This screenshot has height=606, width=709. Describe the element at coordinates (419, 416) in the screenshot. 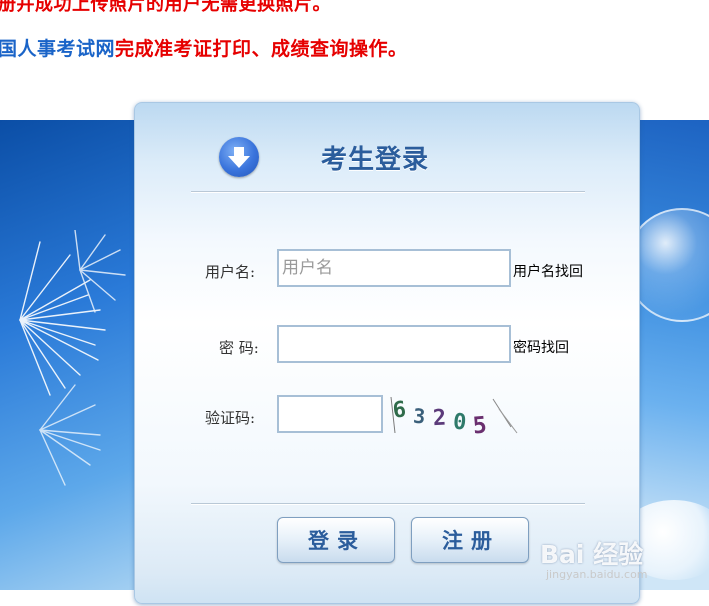

I see `svg-text: 3` at that location.